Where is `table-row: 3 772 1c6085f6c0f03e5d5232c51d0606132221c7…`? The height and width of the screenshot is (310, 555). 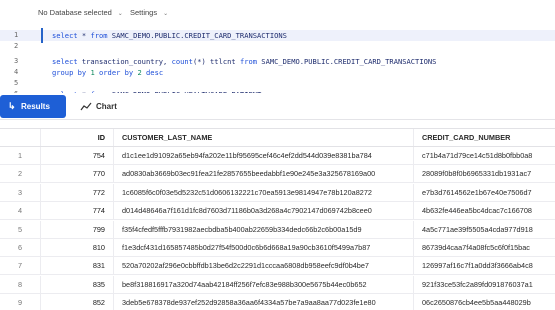
table-row: 3 772 1c6085f6c0f03e5d5232c51d0606132221c7… is located at coordinates (277, 192).